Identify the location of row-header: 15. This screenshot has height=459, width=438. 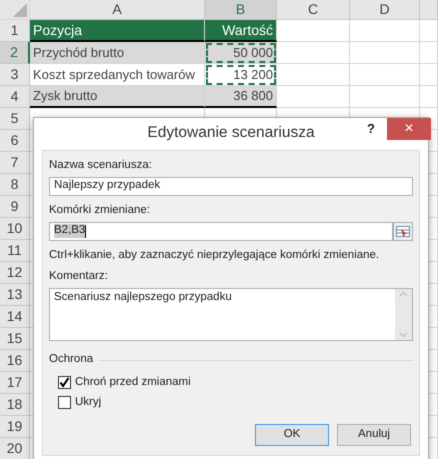
(15, 339).